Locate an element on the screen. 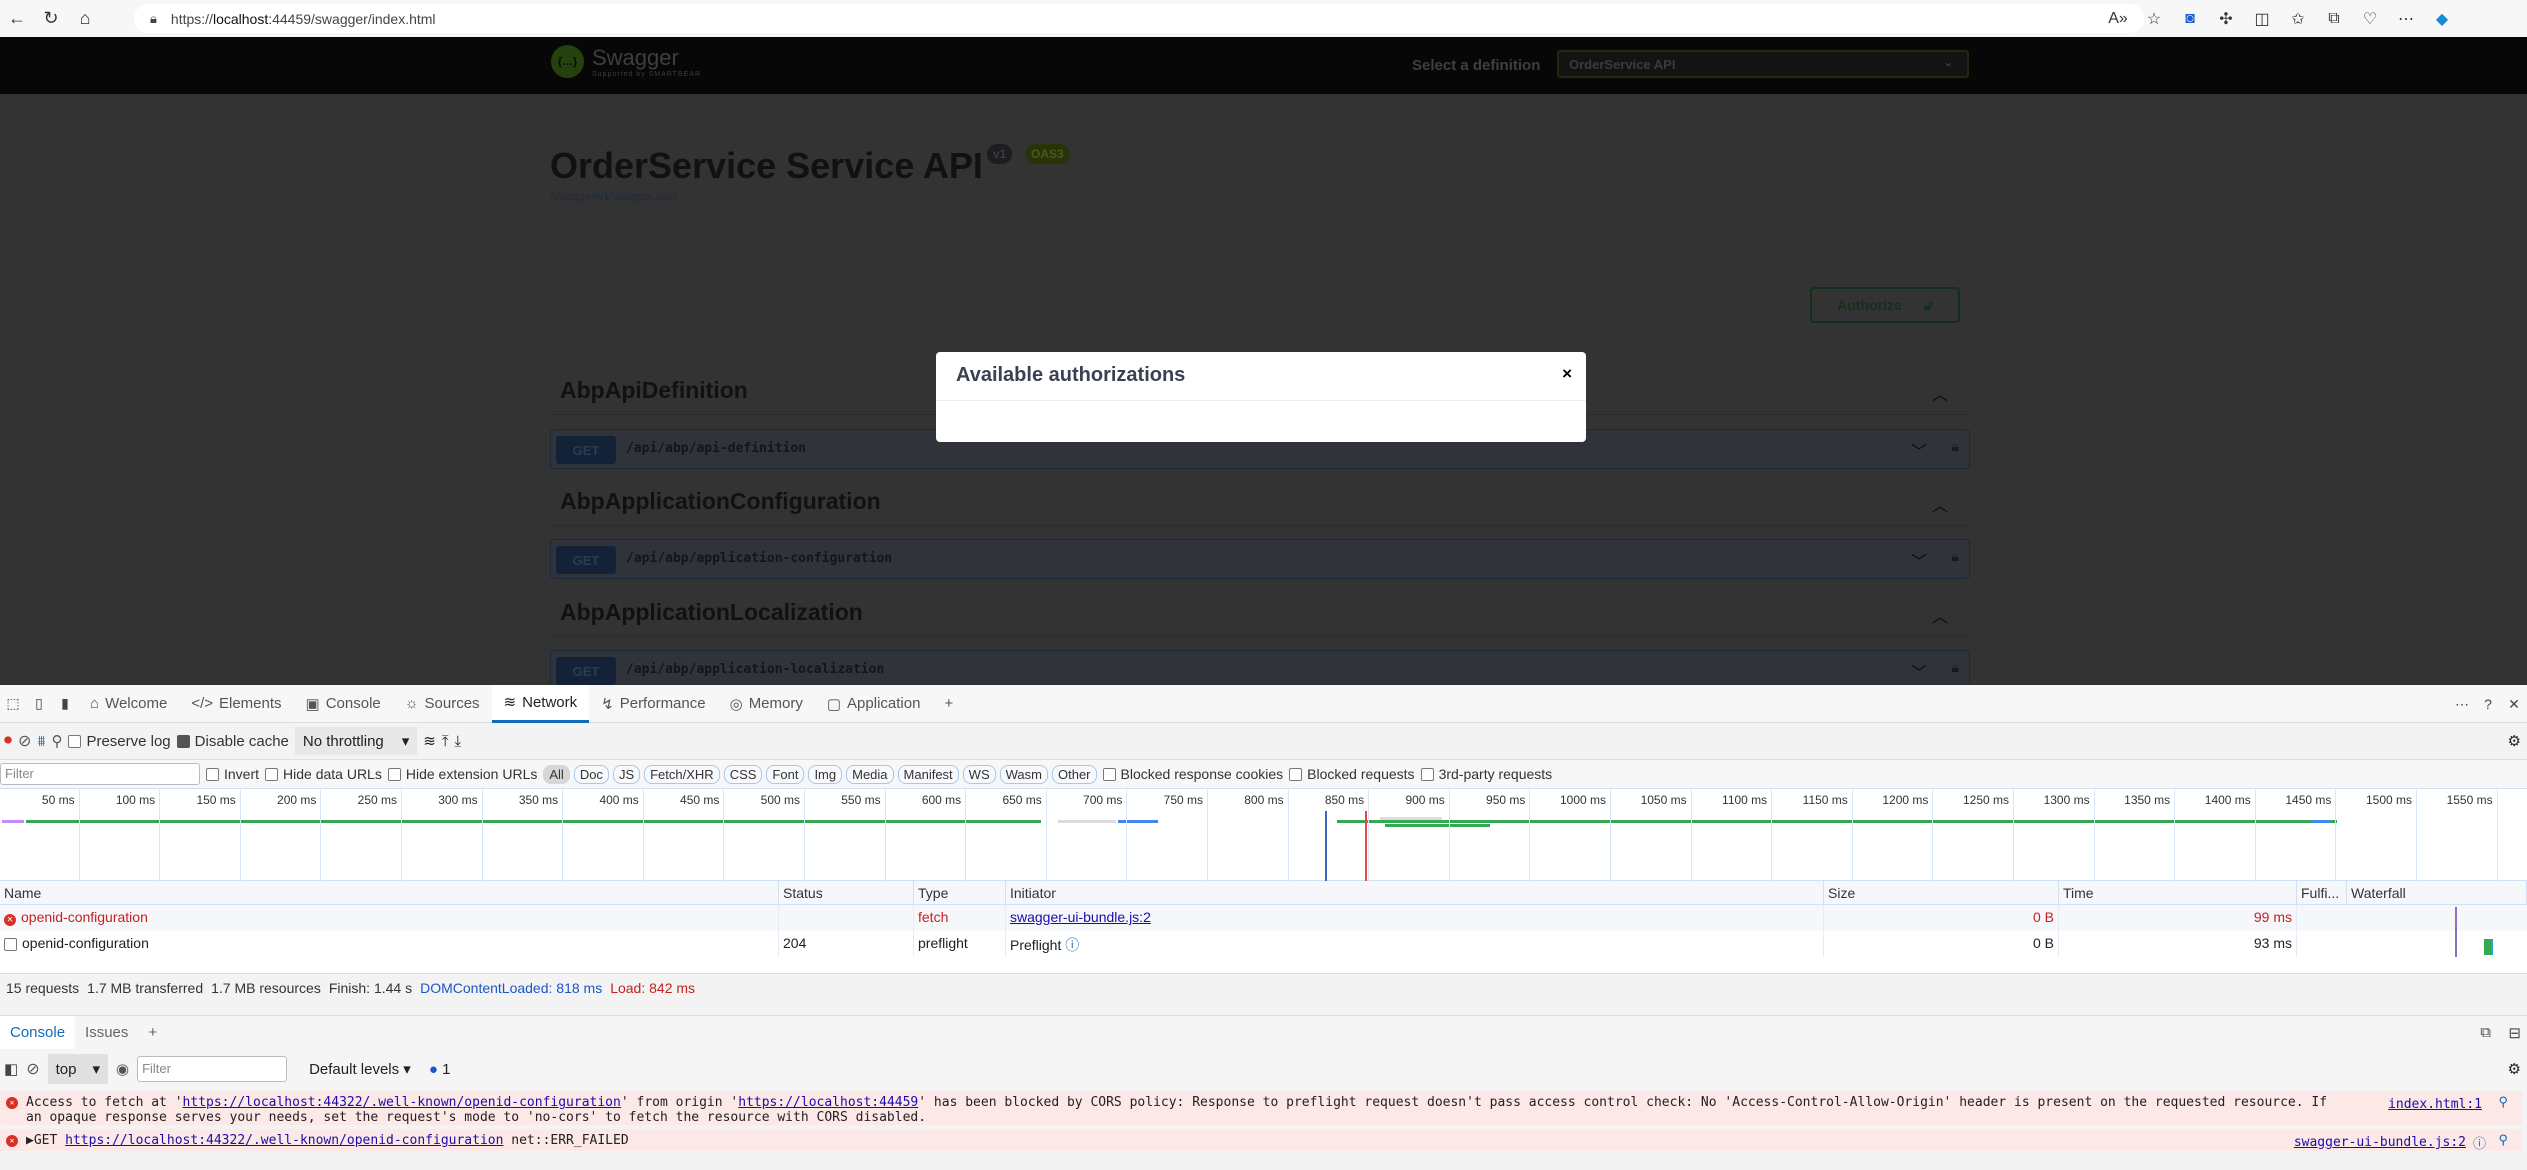 The width and height of the screenshot is (2527, 1170). blocked-response-cookies-checkbox: Blocked response cookies is located at coordinates (1192, 774).